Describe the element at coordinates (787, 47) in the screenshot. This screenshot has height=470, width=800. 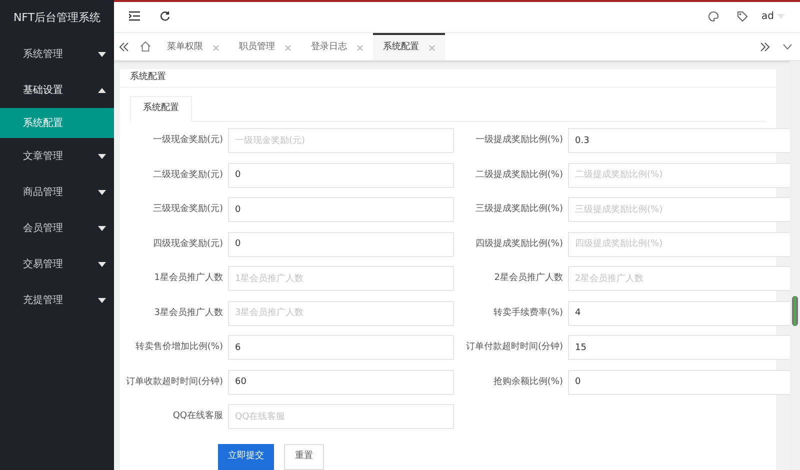
I see `chevron-down-icon` at that location.